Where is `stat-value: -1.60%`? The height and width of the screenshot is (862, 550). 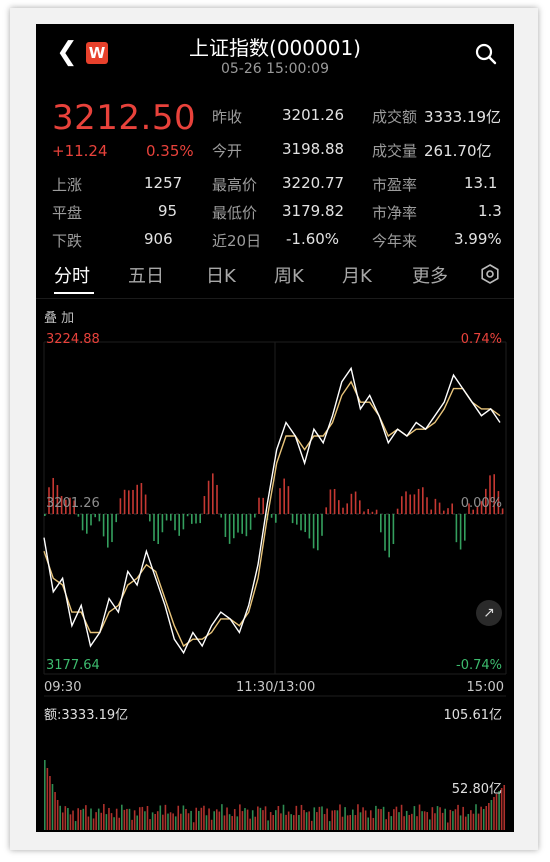 stat-value: -1.60% is located at coordinates (313, 239).